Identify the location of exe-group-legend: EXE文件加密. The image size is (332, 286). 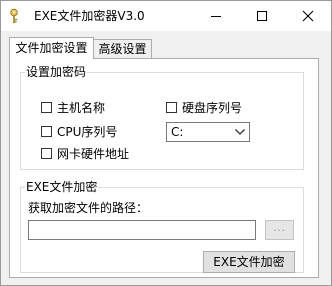
(62, 187).